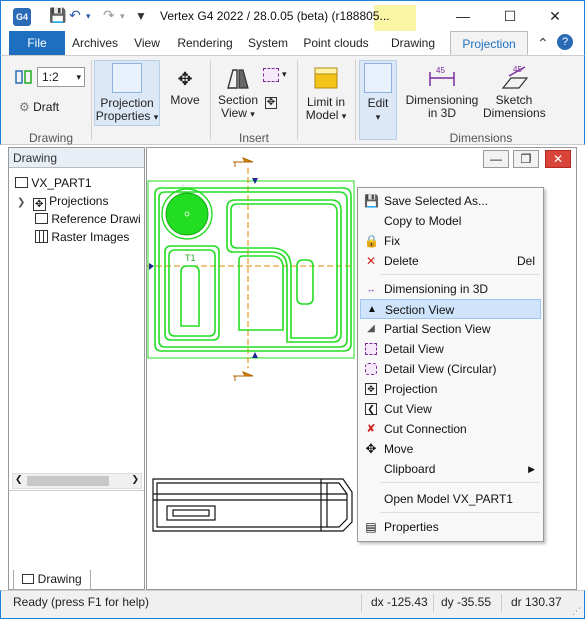 The image size is (585, 619). Describe the element at coordinates (510, 16) in the screenshot. I see `maximize-button: ☐` at that location.